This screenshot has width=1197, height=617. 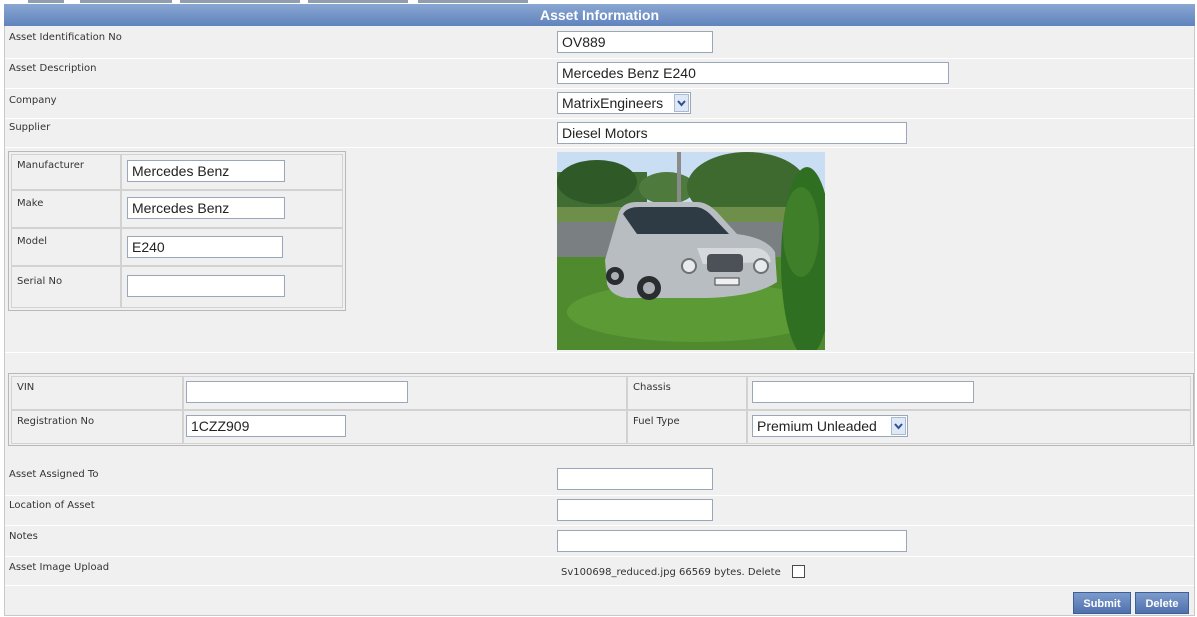 What do you see at coordinates (652, 387) in the screenshot?
I see `chassis-label: Chassis` at bounding box center [652, 387].